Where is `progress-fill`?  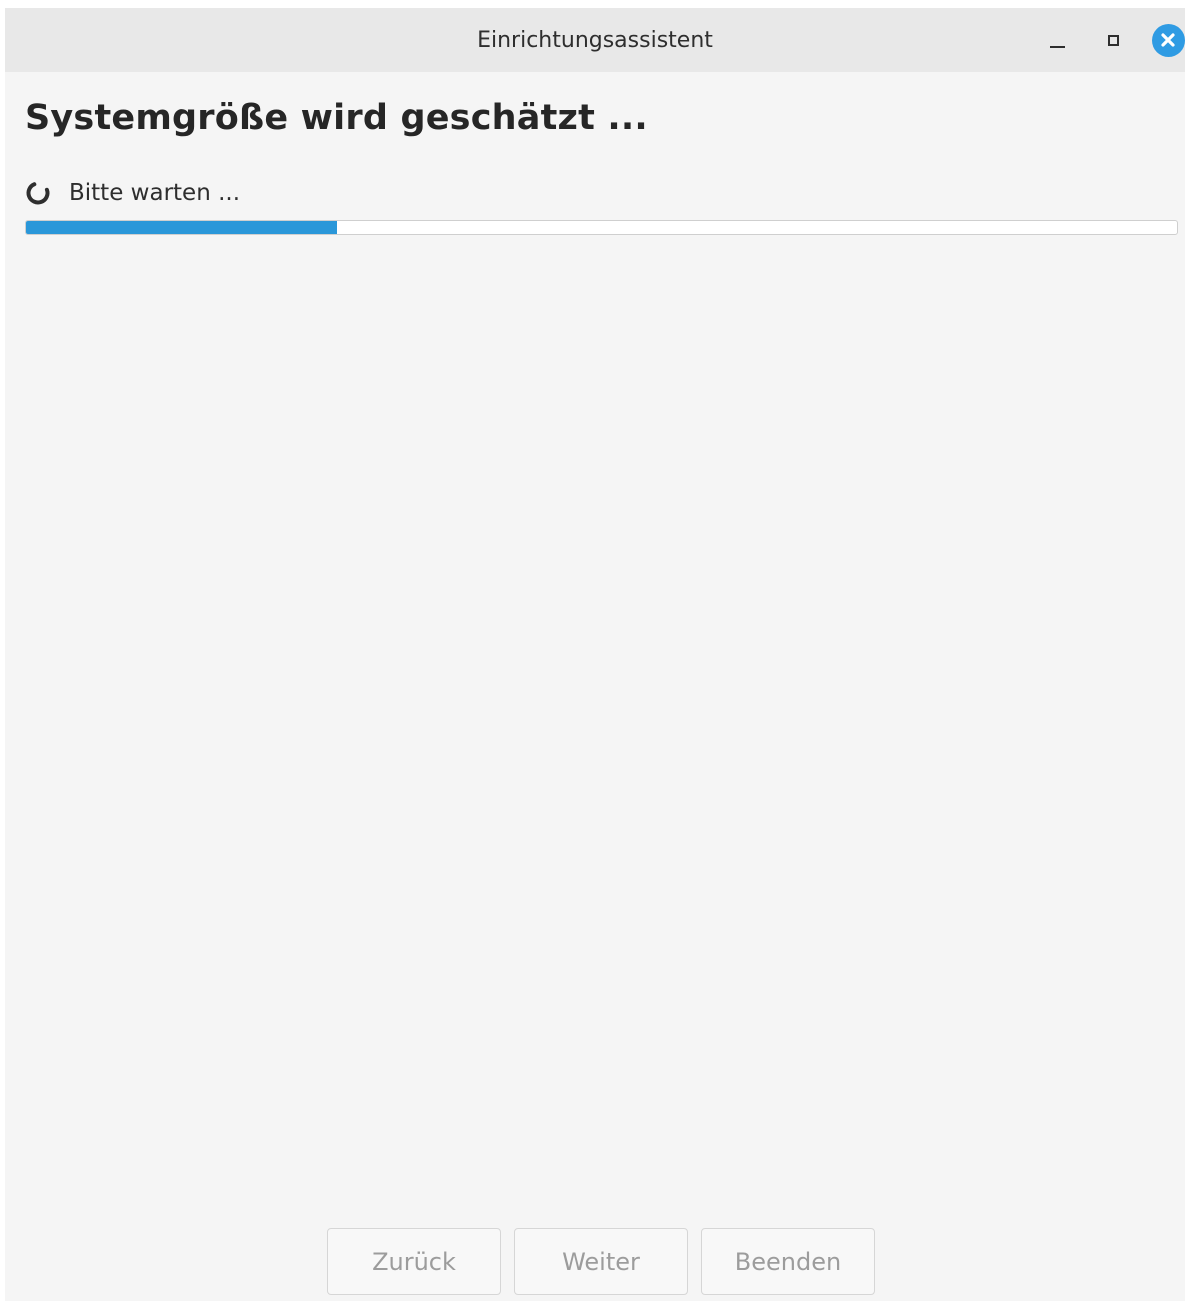
progress-fill is located at coordinates (181, 227).